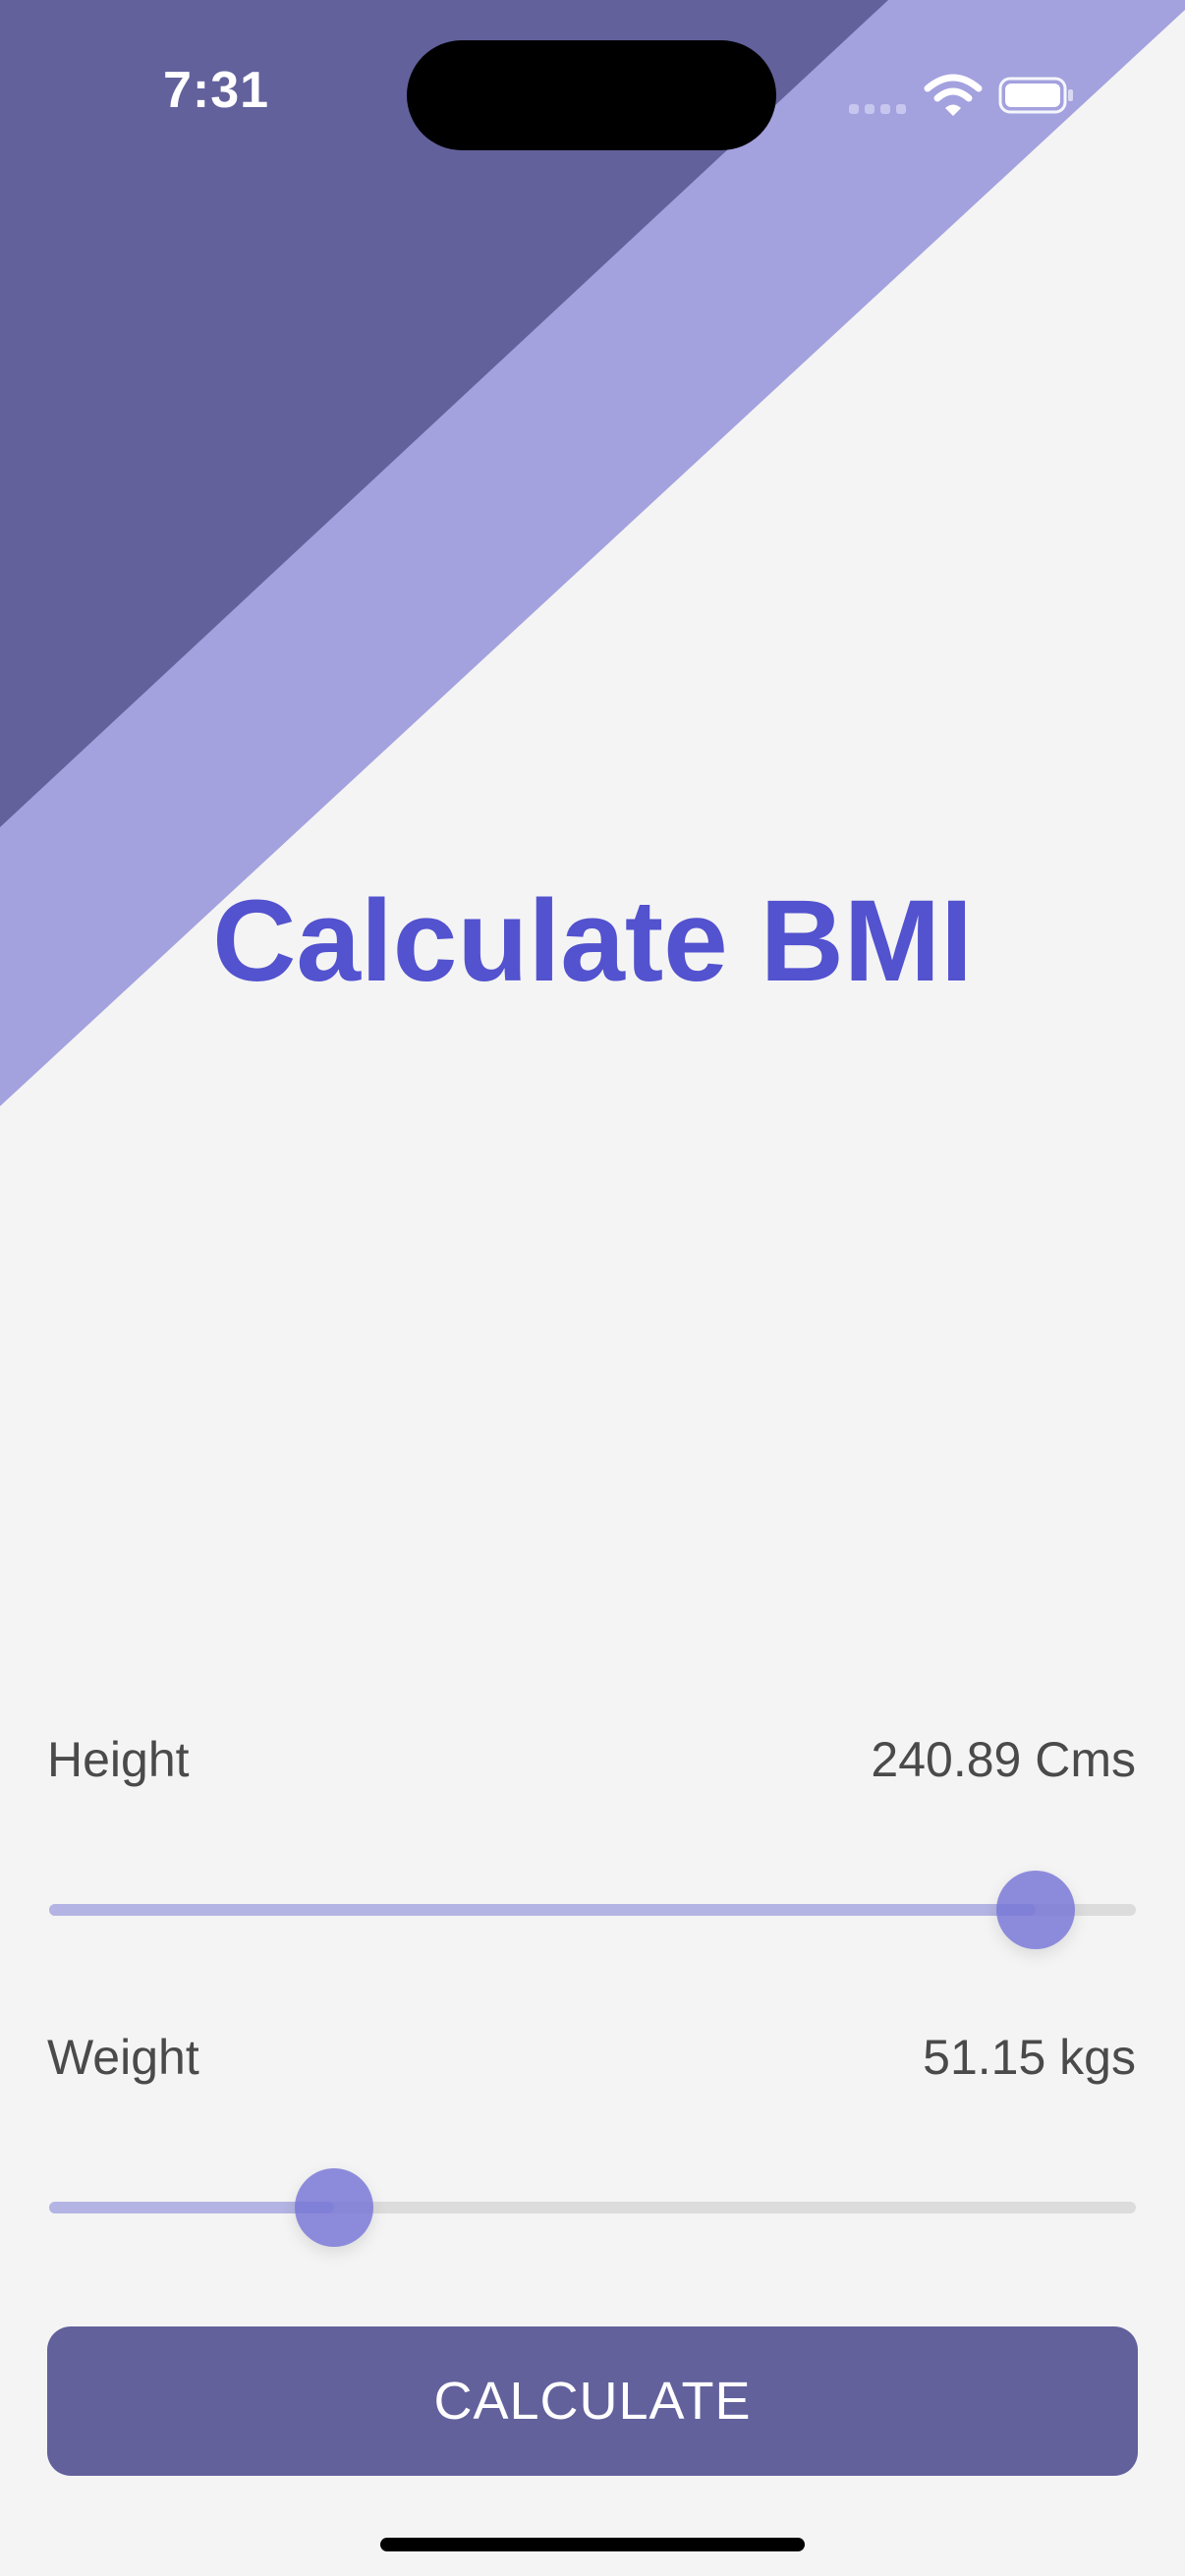 Image resolution: width=1185 pixels, height=2576 pixels. What do you see at coordinates (954, 95) in the screenshot?
I see `wifi-icon` at bounding box center [954, 95].